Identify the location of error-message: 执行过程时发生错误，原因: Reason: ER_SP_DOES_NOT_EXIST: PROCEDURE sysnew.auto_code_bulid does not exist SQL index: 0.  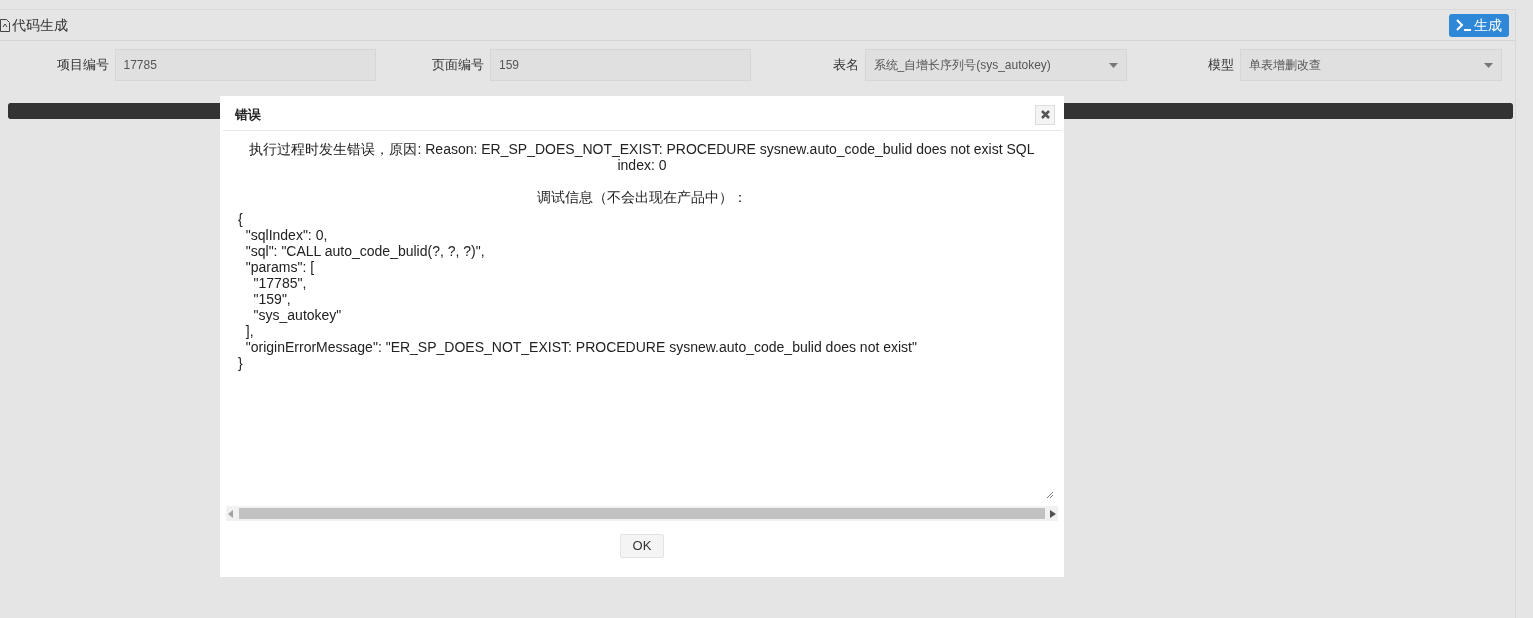
(642, 157).